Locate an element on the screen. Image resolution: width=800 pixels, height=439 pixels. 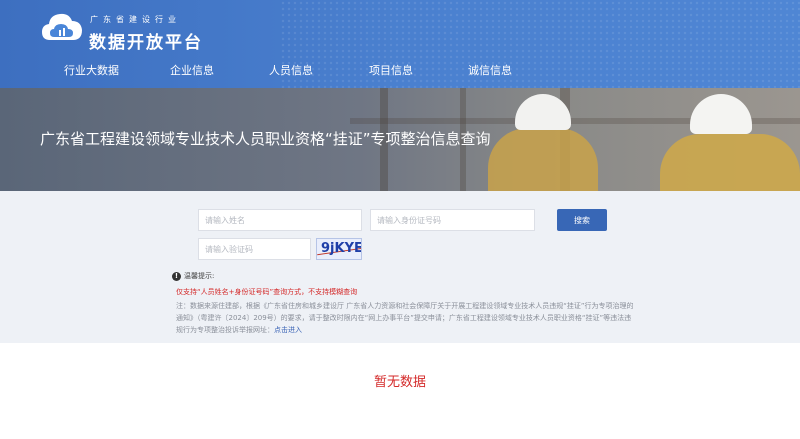
logo-subtitle: 广东省建设行业 is located at coordinates (135, 19).